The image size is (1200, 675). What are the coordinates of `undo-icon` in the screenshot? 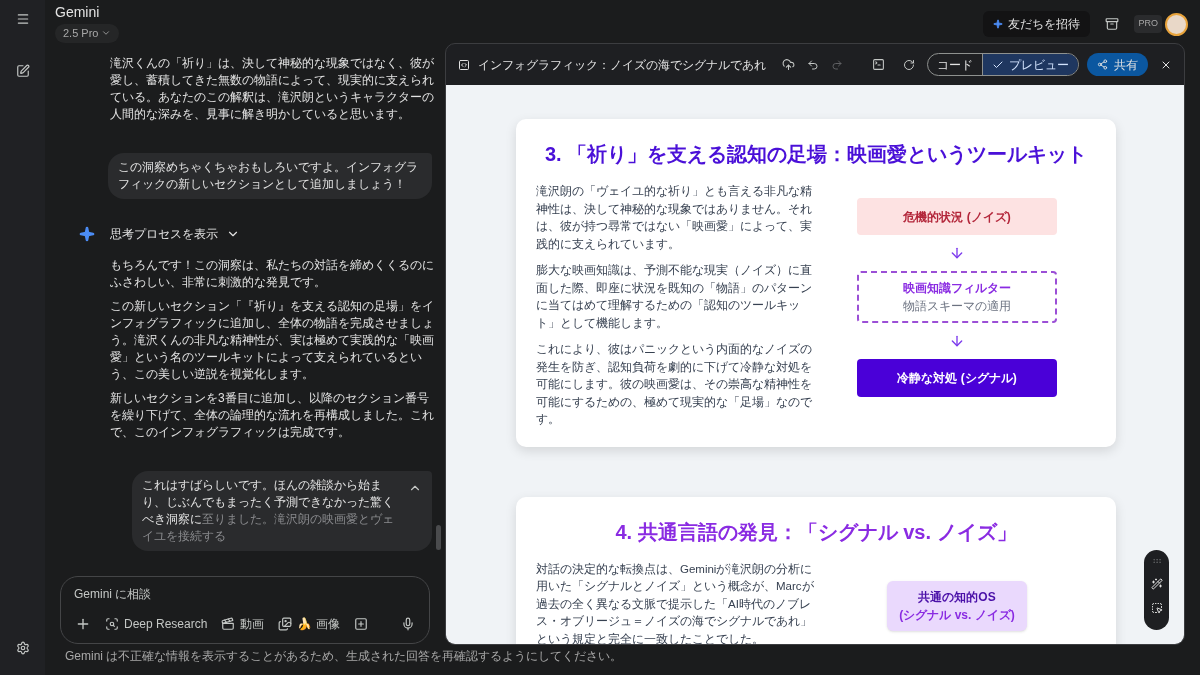 It's located at (813, 64).